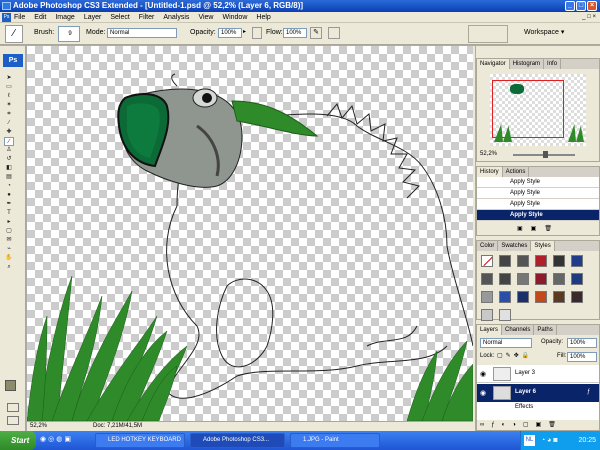  Describe the element at coordinates (9, 159) in the screenshot. I see `history-brush-tool-icon: ↺` at that location.